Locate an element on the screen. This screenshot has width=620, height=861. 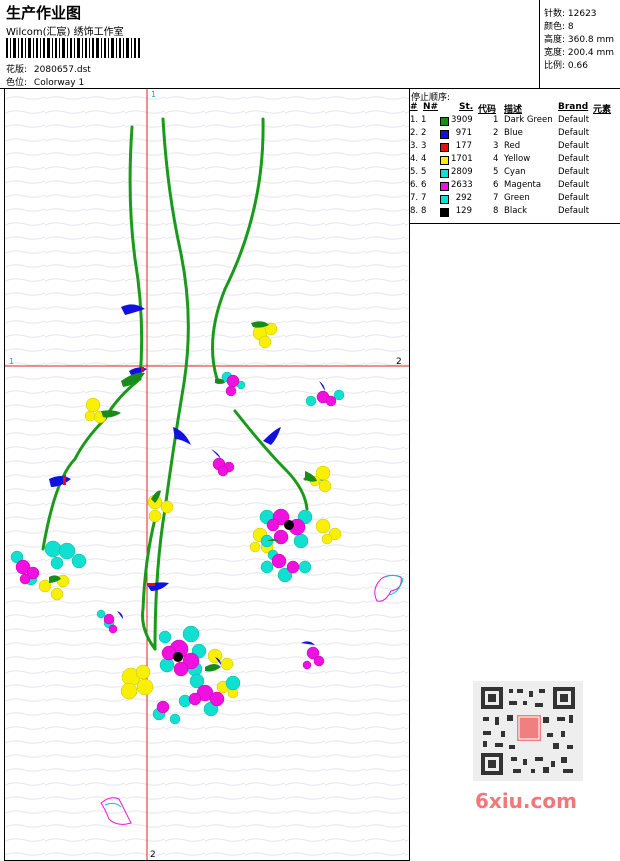
design-label: 花版: is located at coordinates (17, 70).